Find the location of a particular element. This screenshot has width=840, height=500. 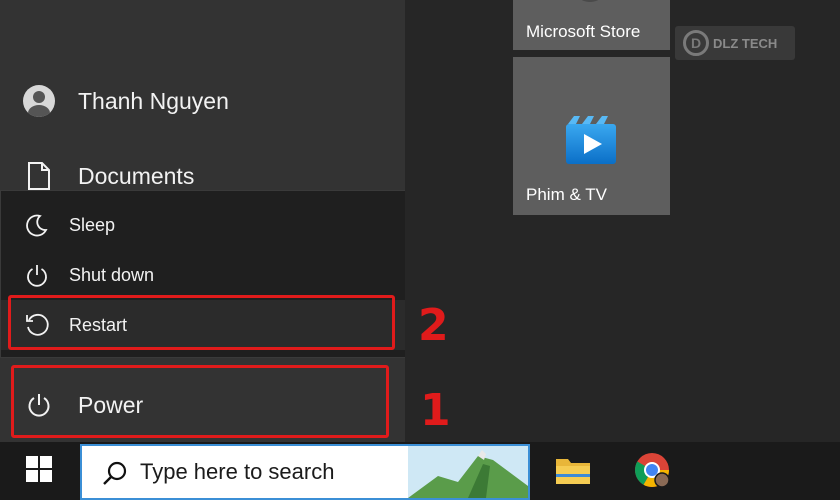

user-account-item: Thanh Nguyen is located at coordinates (202, 101).